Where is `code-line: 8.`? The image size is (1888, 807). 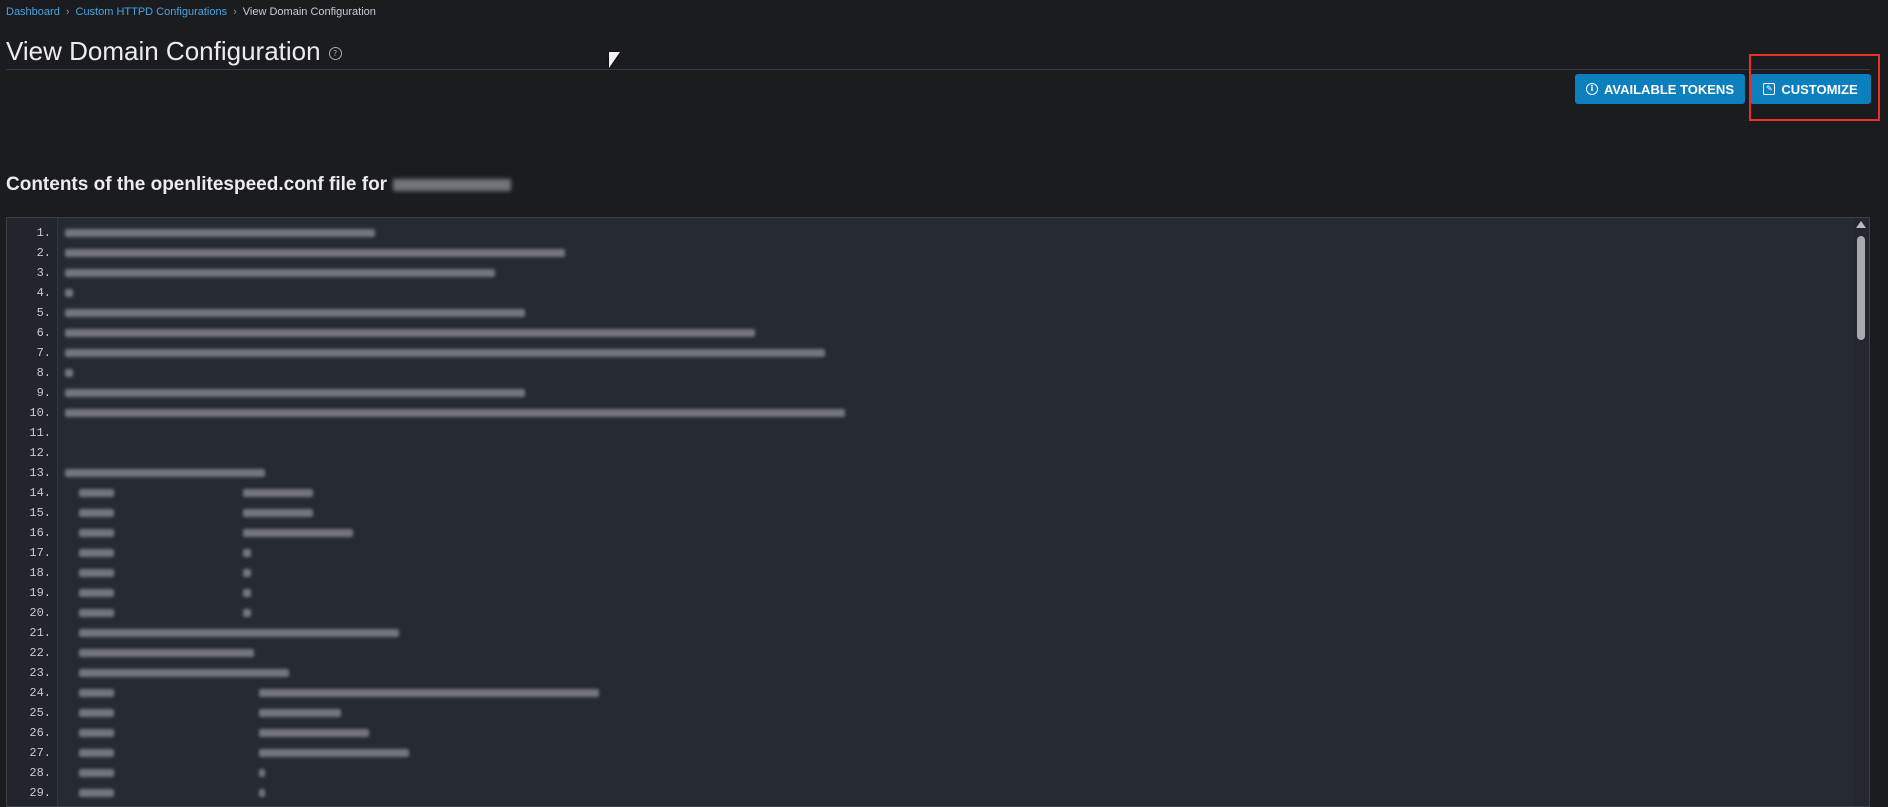
code-line: 8. is located at coordinates (922, 373).